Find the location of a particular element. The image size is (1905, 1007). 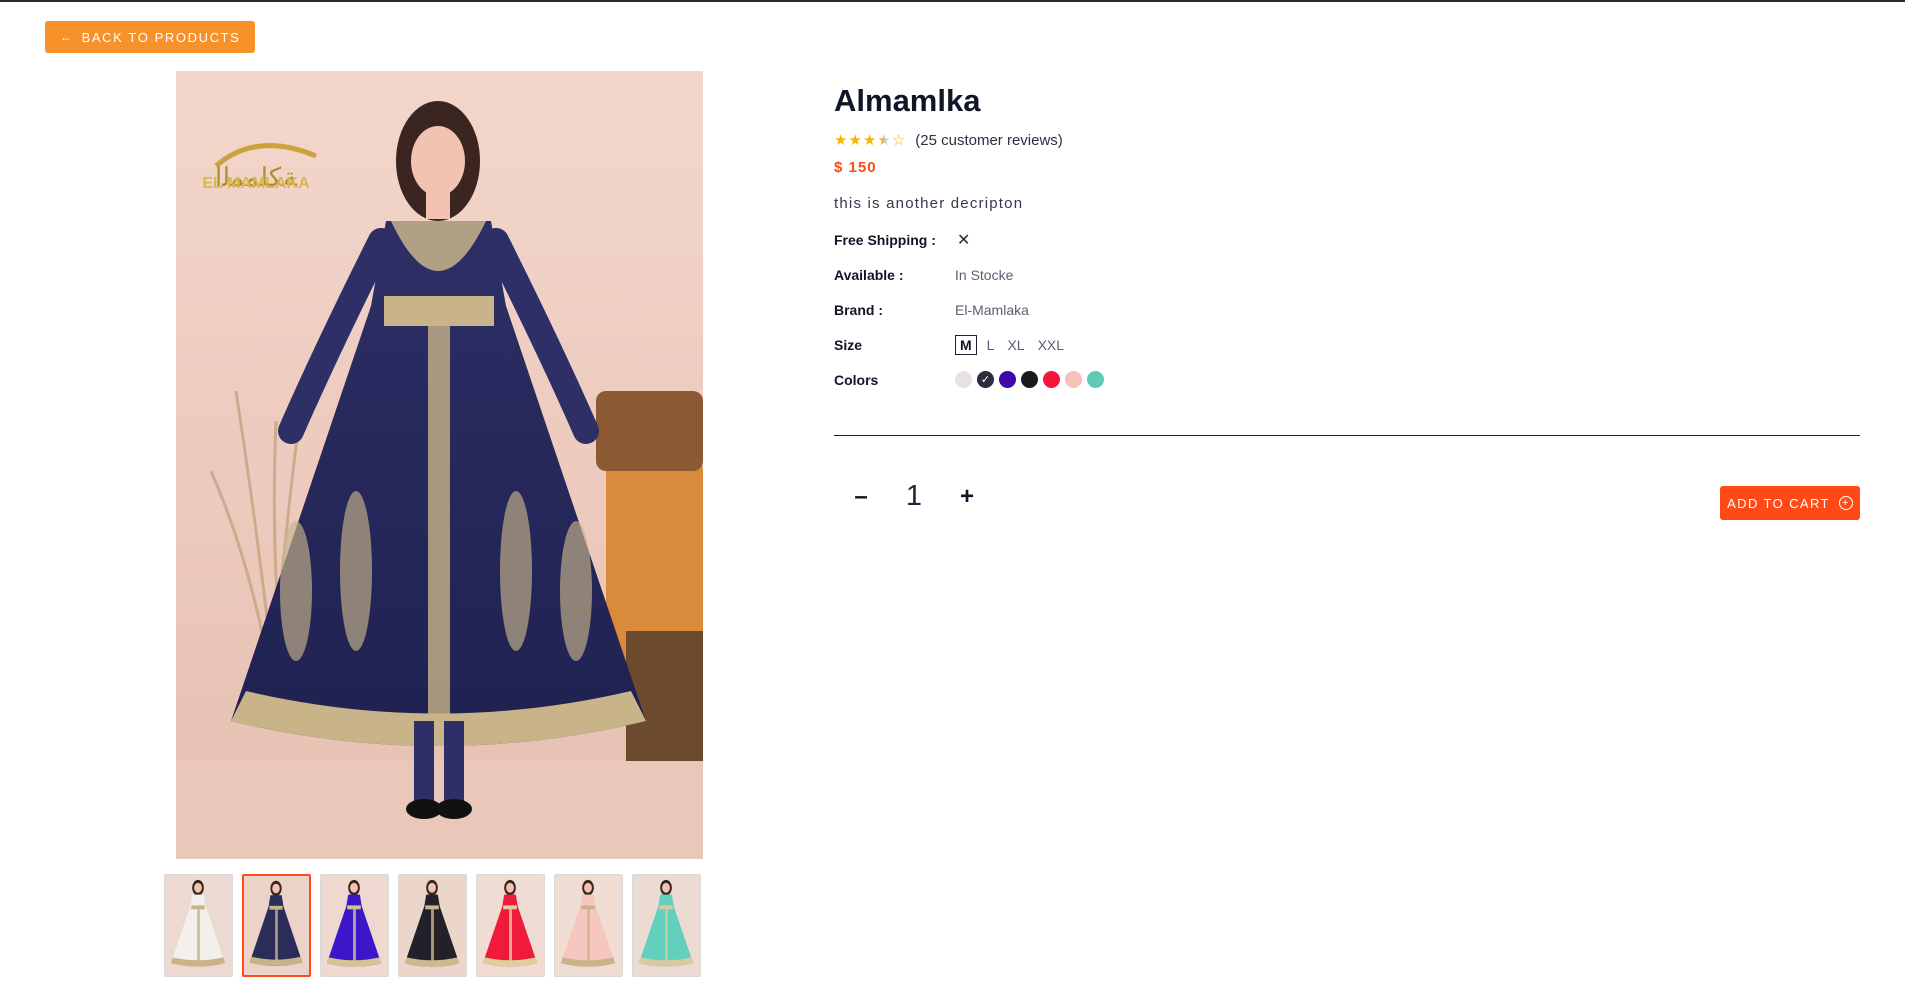

product-title: Almamlka is located at coordinates (907, 100).